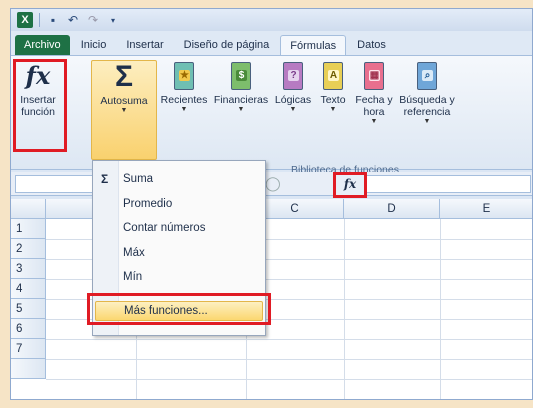  What do you see at coordinates (28, 349) in the screenshot?
I see `row-header-7: 7` at bounding box center [28, 349].